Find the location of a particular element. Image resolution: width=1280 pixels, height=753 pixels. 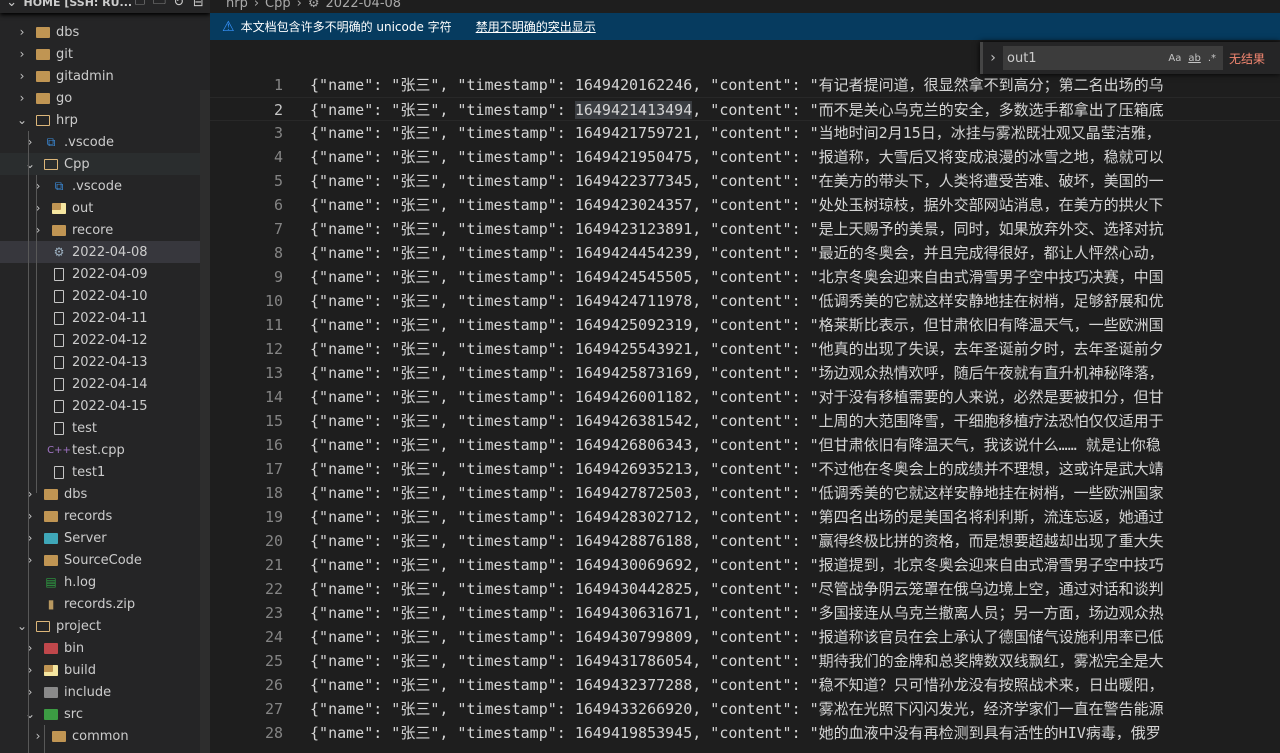

tree-item: 2022-04-11 is located at coordinates (105, 318).